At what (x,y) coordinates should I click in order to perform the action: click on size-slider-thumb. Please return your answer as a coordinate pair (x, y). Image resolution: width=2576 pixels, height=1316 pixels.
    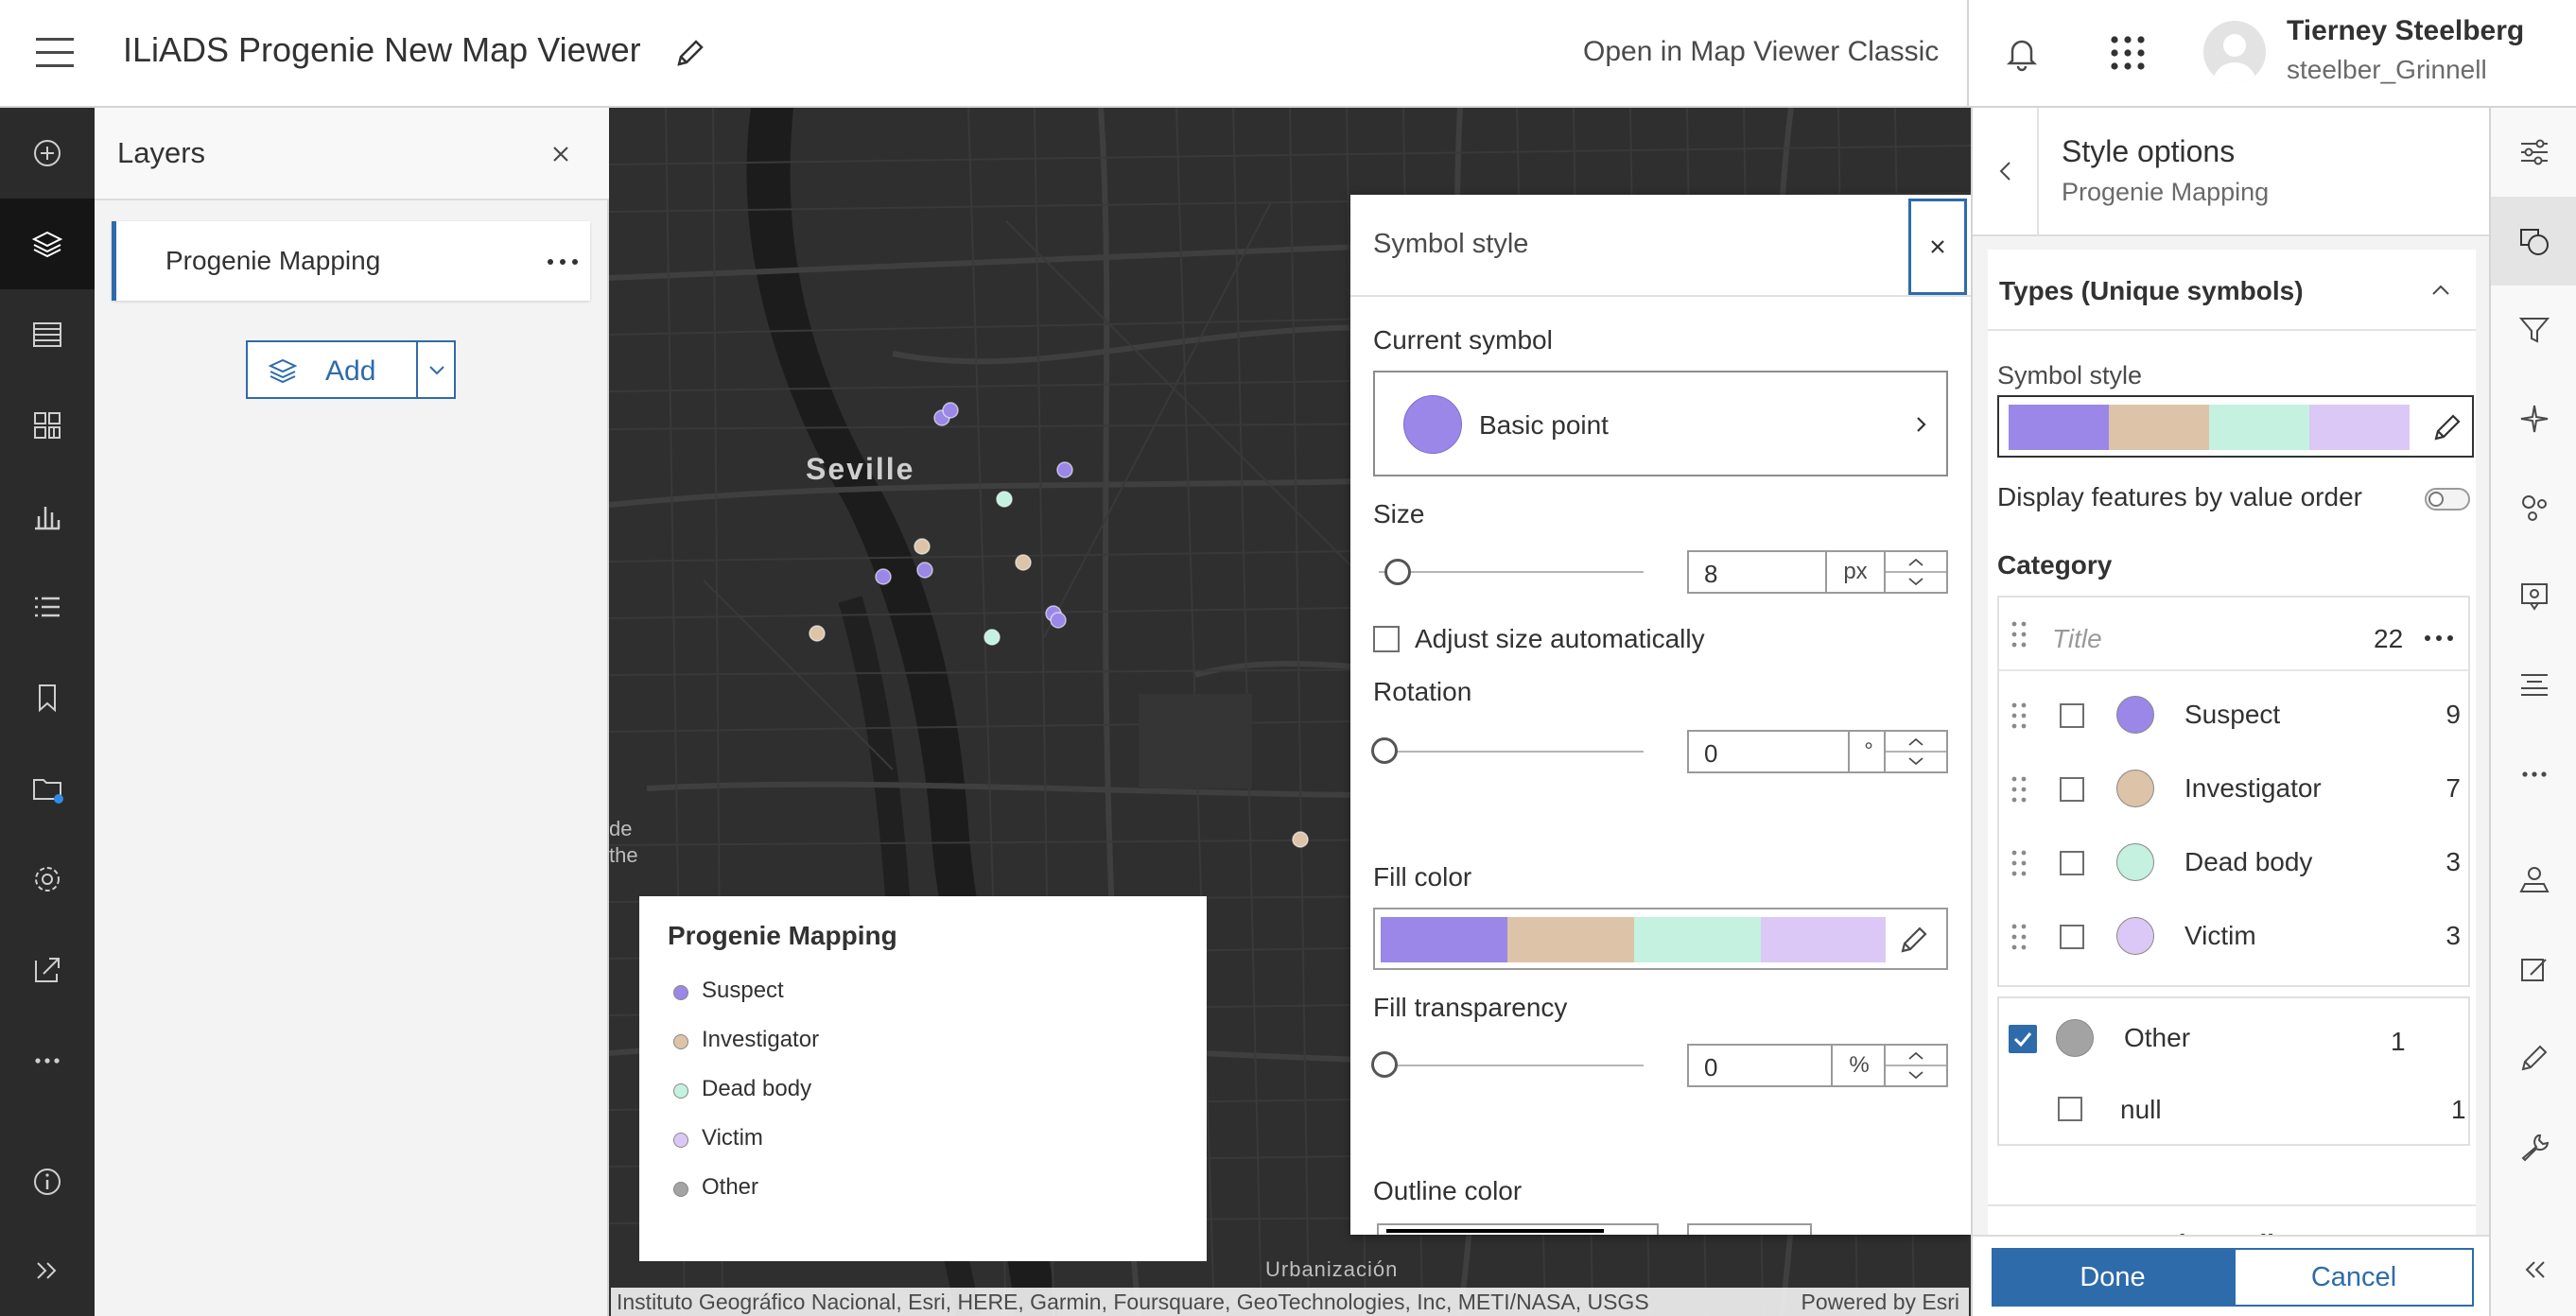
    Looking at the image, I should click on (1397, 572).